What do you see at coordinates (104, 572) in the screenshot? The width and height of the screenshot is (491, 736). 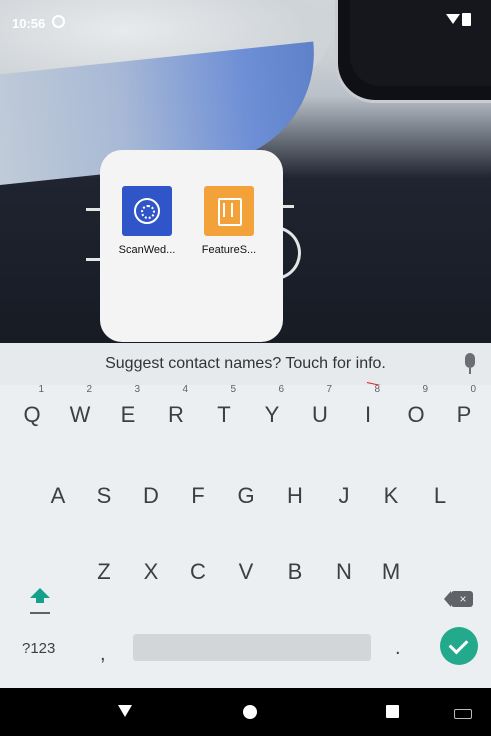 I see `key-z: Z` at bounding box center [104, 572].